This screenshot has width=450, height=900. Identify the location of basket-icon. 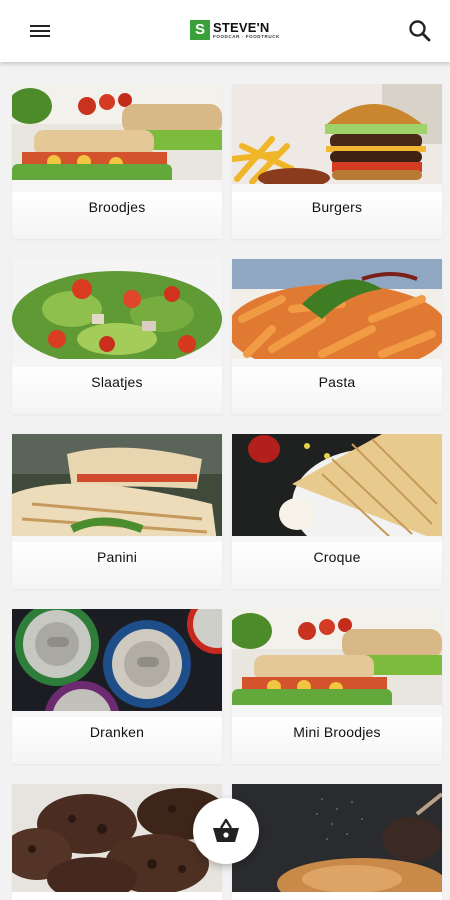
(226, 830).